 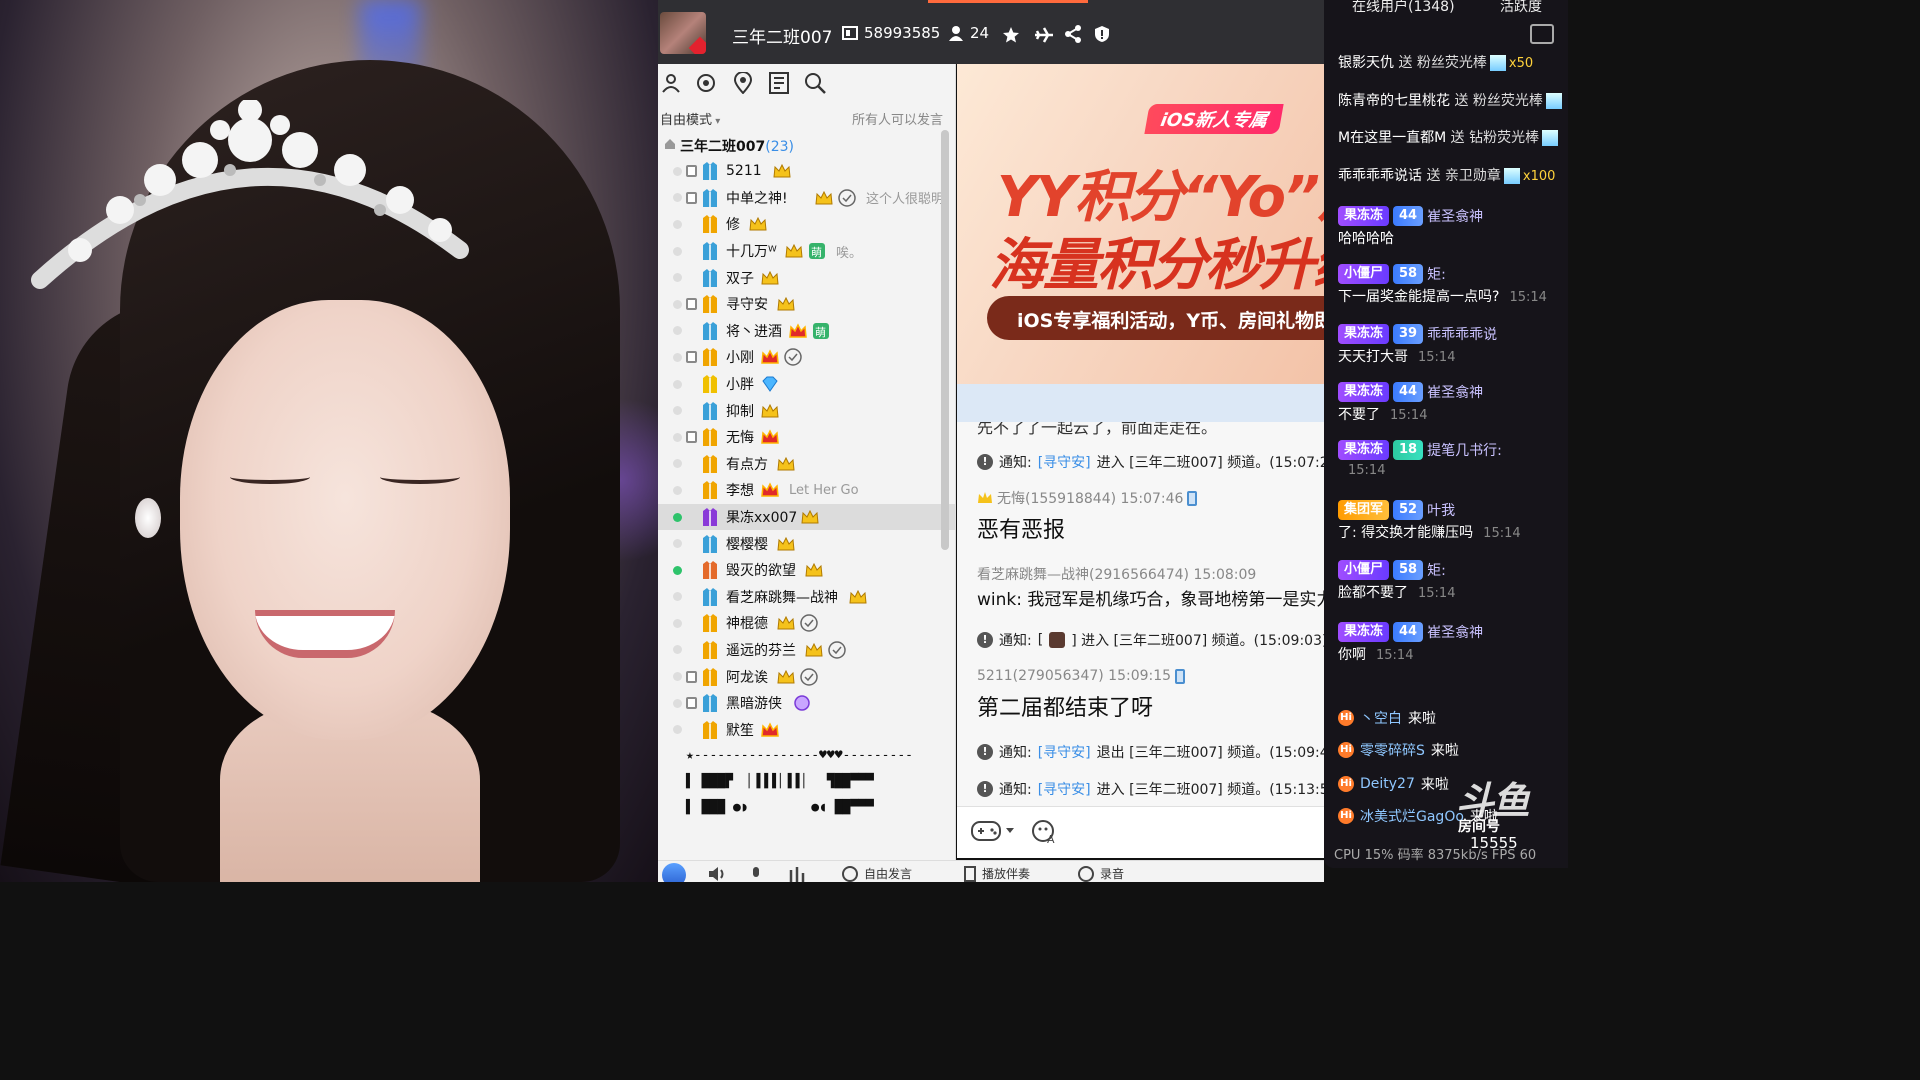 What do you see at coordinates (997, 873) in the screenshot?
I see `accompaniment-button: 播放伴奏` at bounding box center [997, 873].